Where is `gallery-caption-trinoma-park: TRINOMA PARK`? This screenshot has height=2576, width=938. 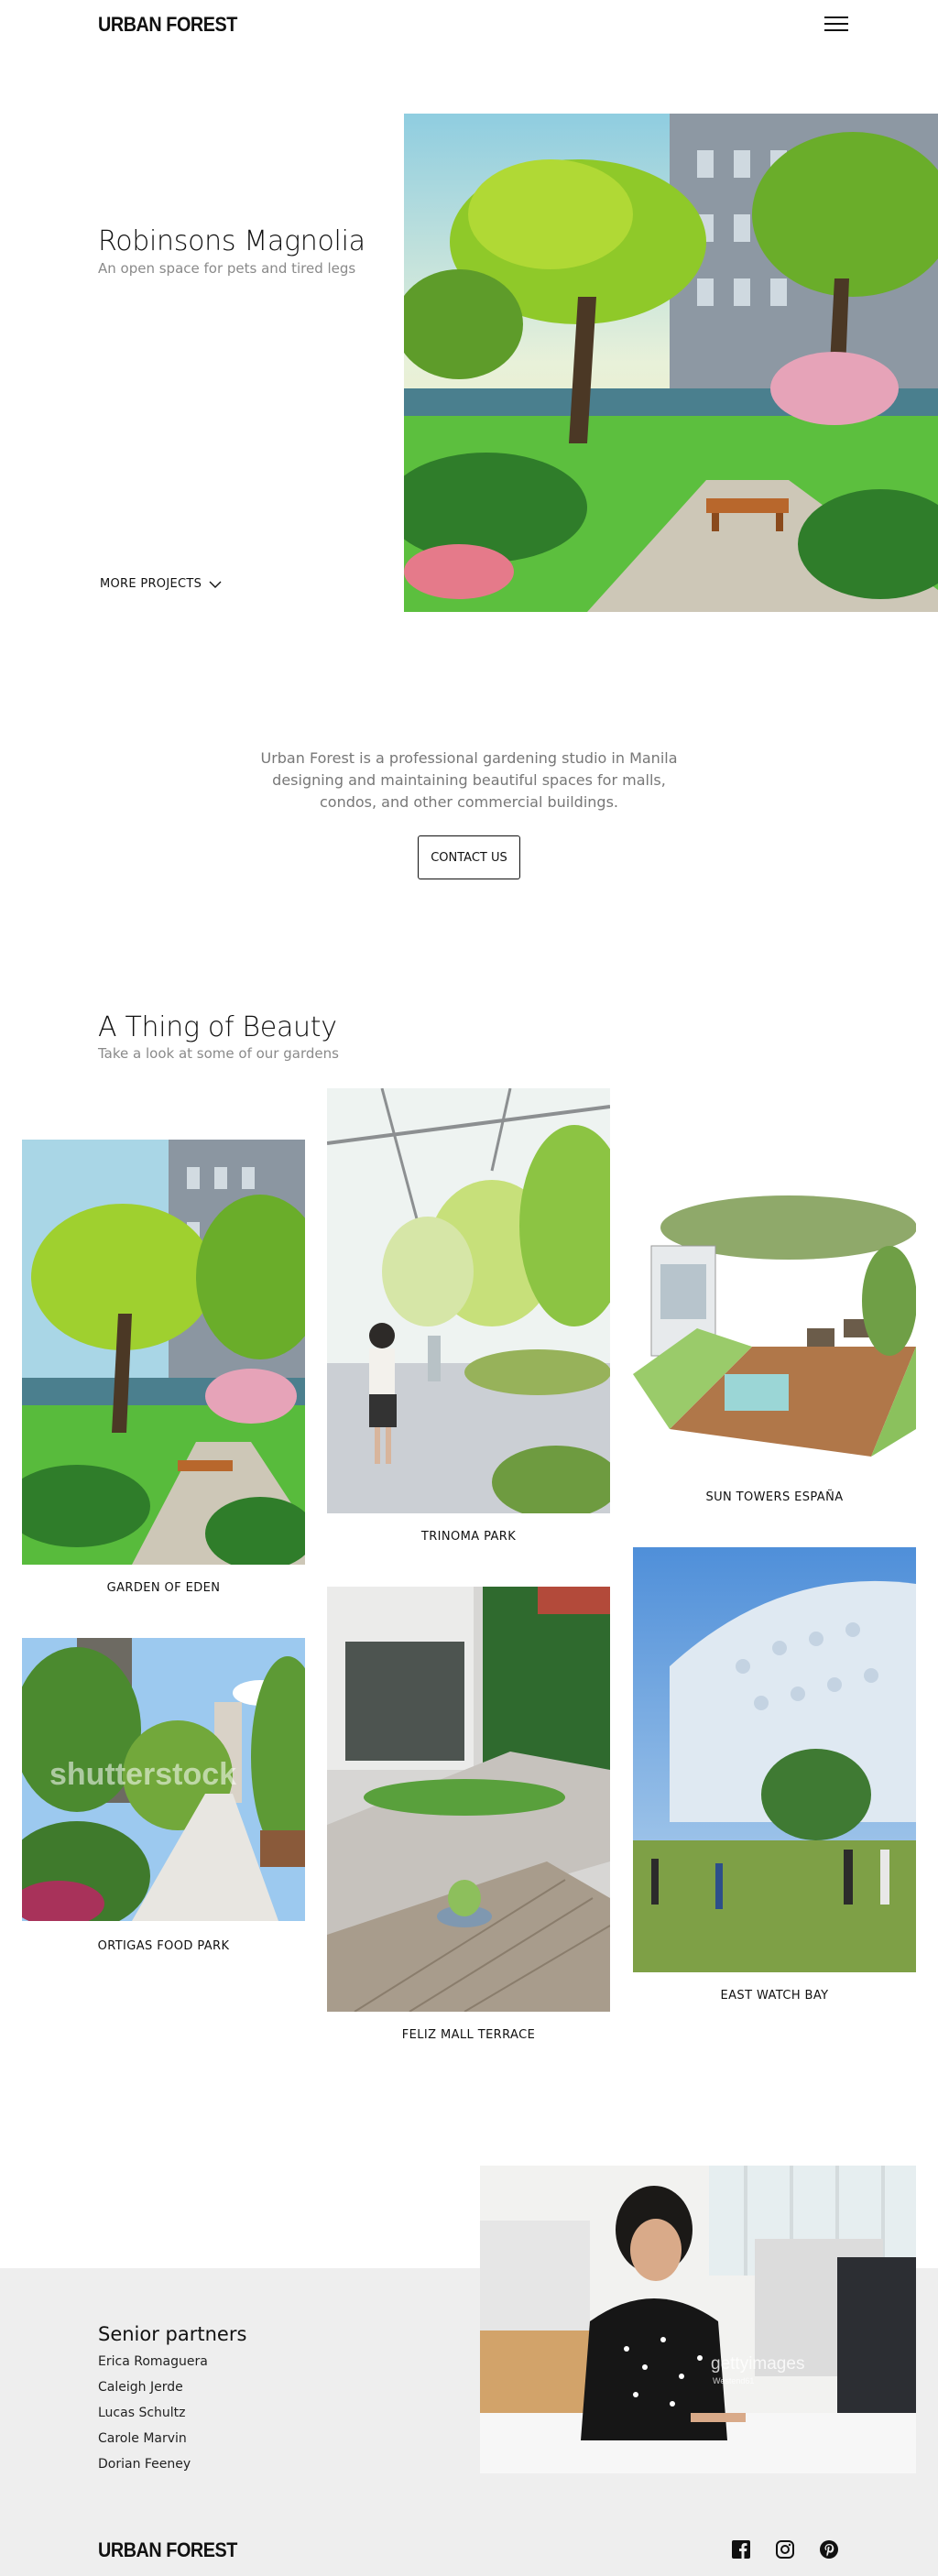 gallery-caption-trinoma-park: TRINOMA PARK is located at coordinates (468, 1537).